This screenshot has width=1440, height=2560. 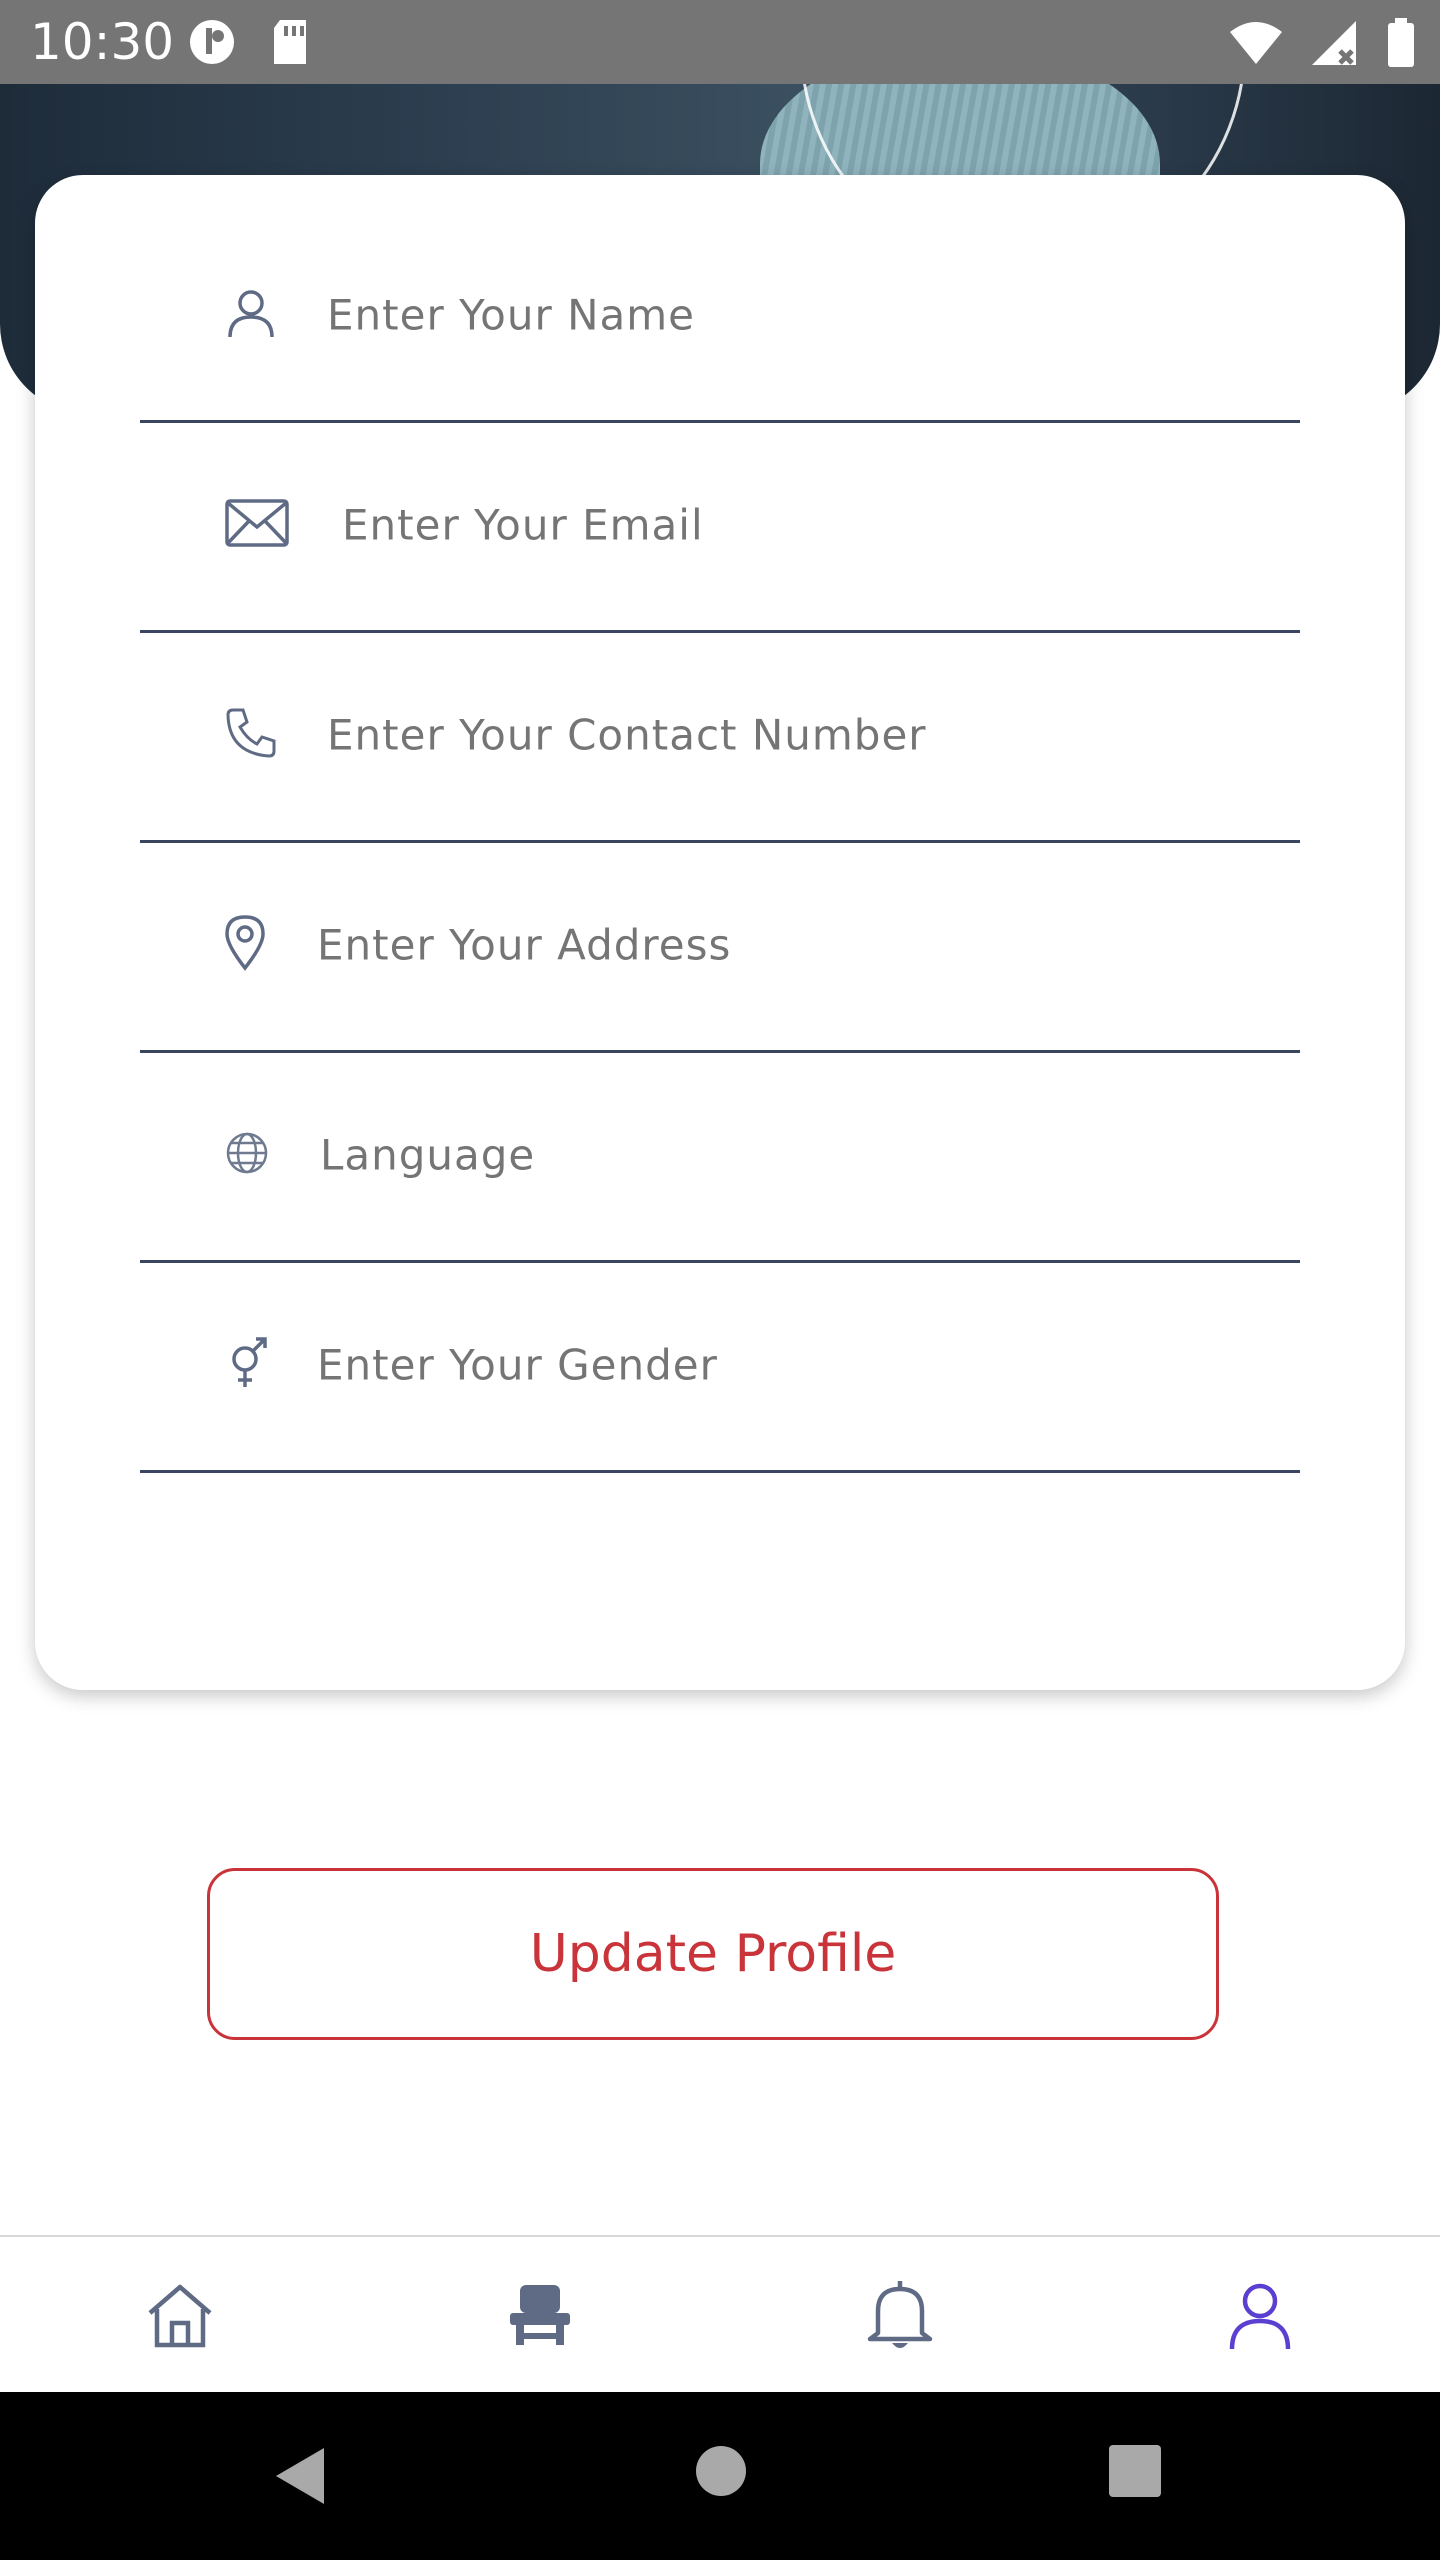 I want to click on cell-signal-icon, so click(x=1335, y=45).